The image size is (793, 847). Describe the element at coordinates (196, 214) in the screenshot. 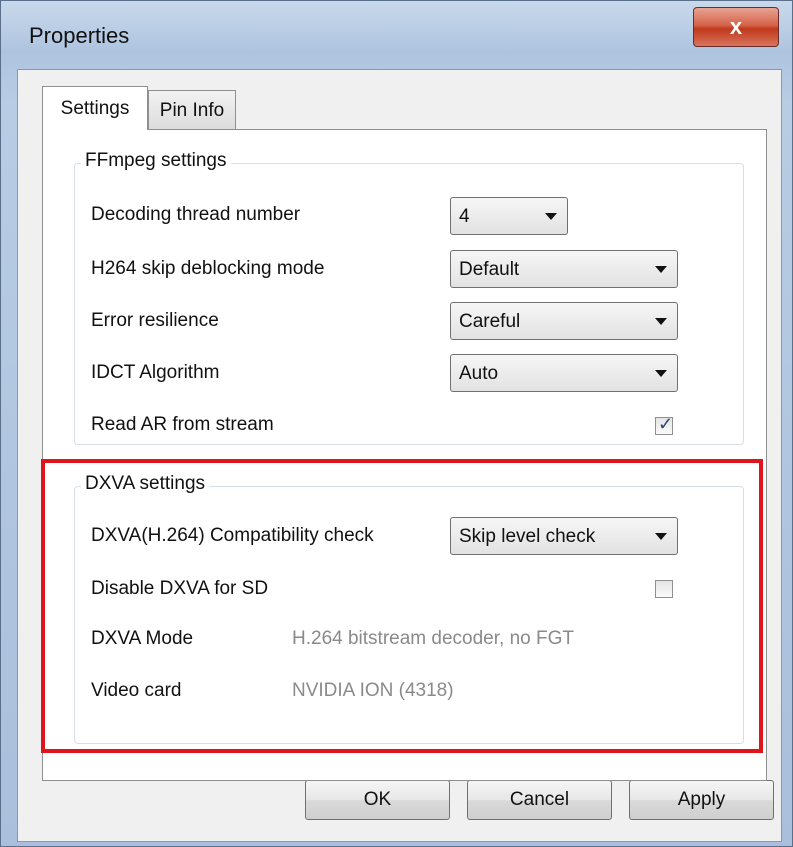

I see `decoding-thread-label: Decoding thread number` at that location.